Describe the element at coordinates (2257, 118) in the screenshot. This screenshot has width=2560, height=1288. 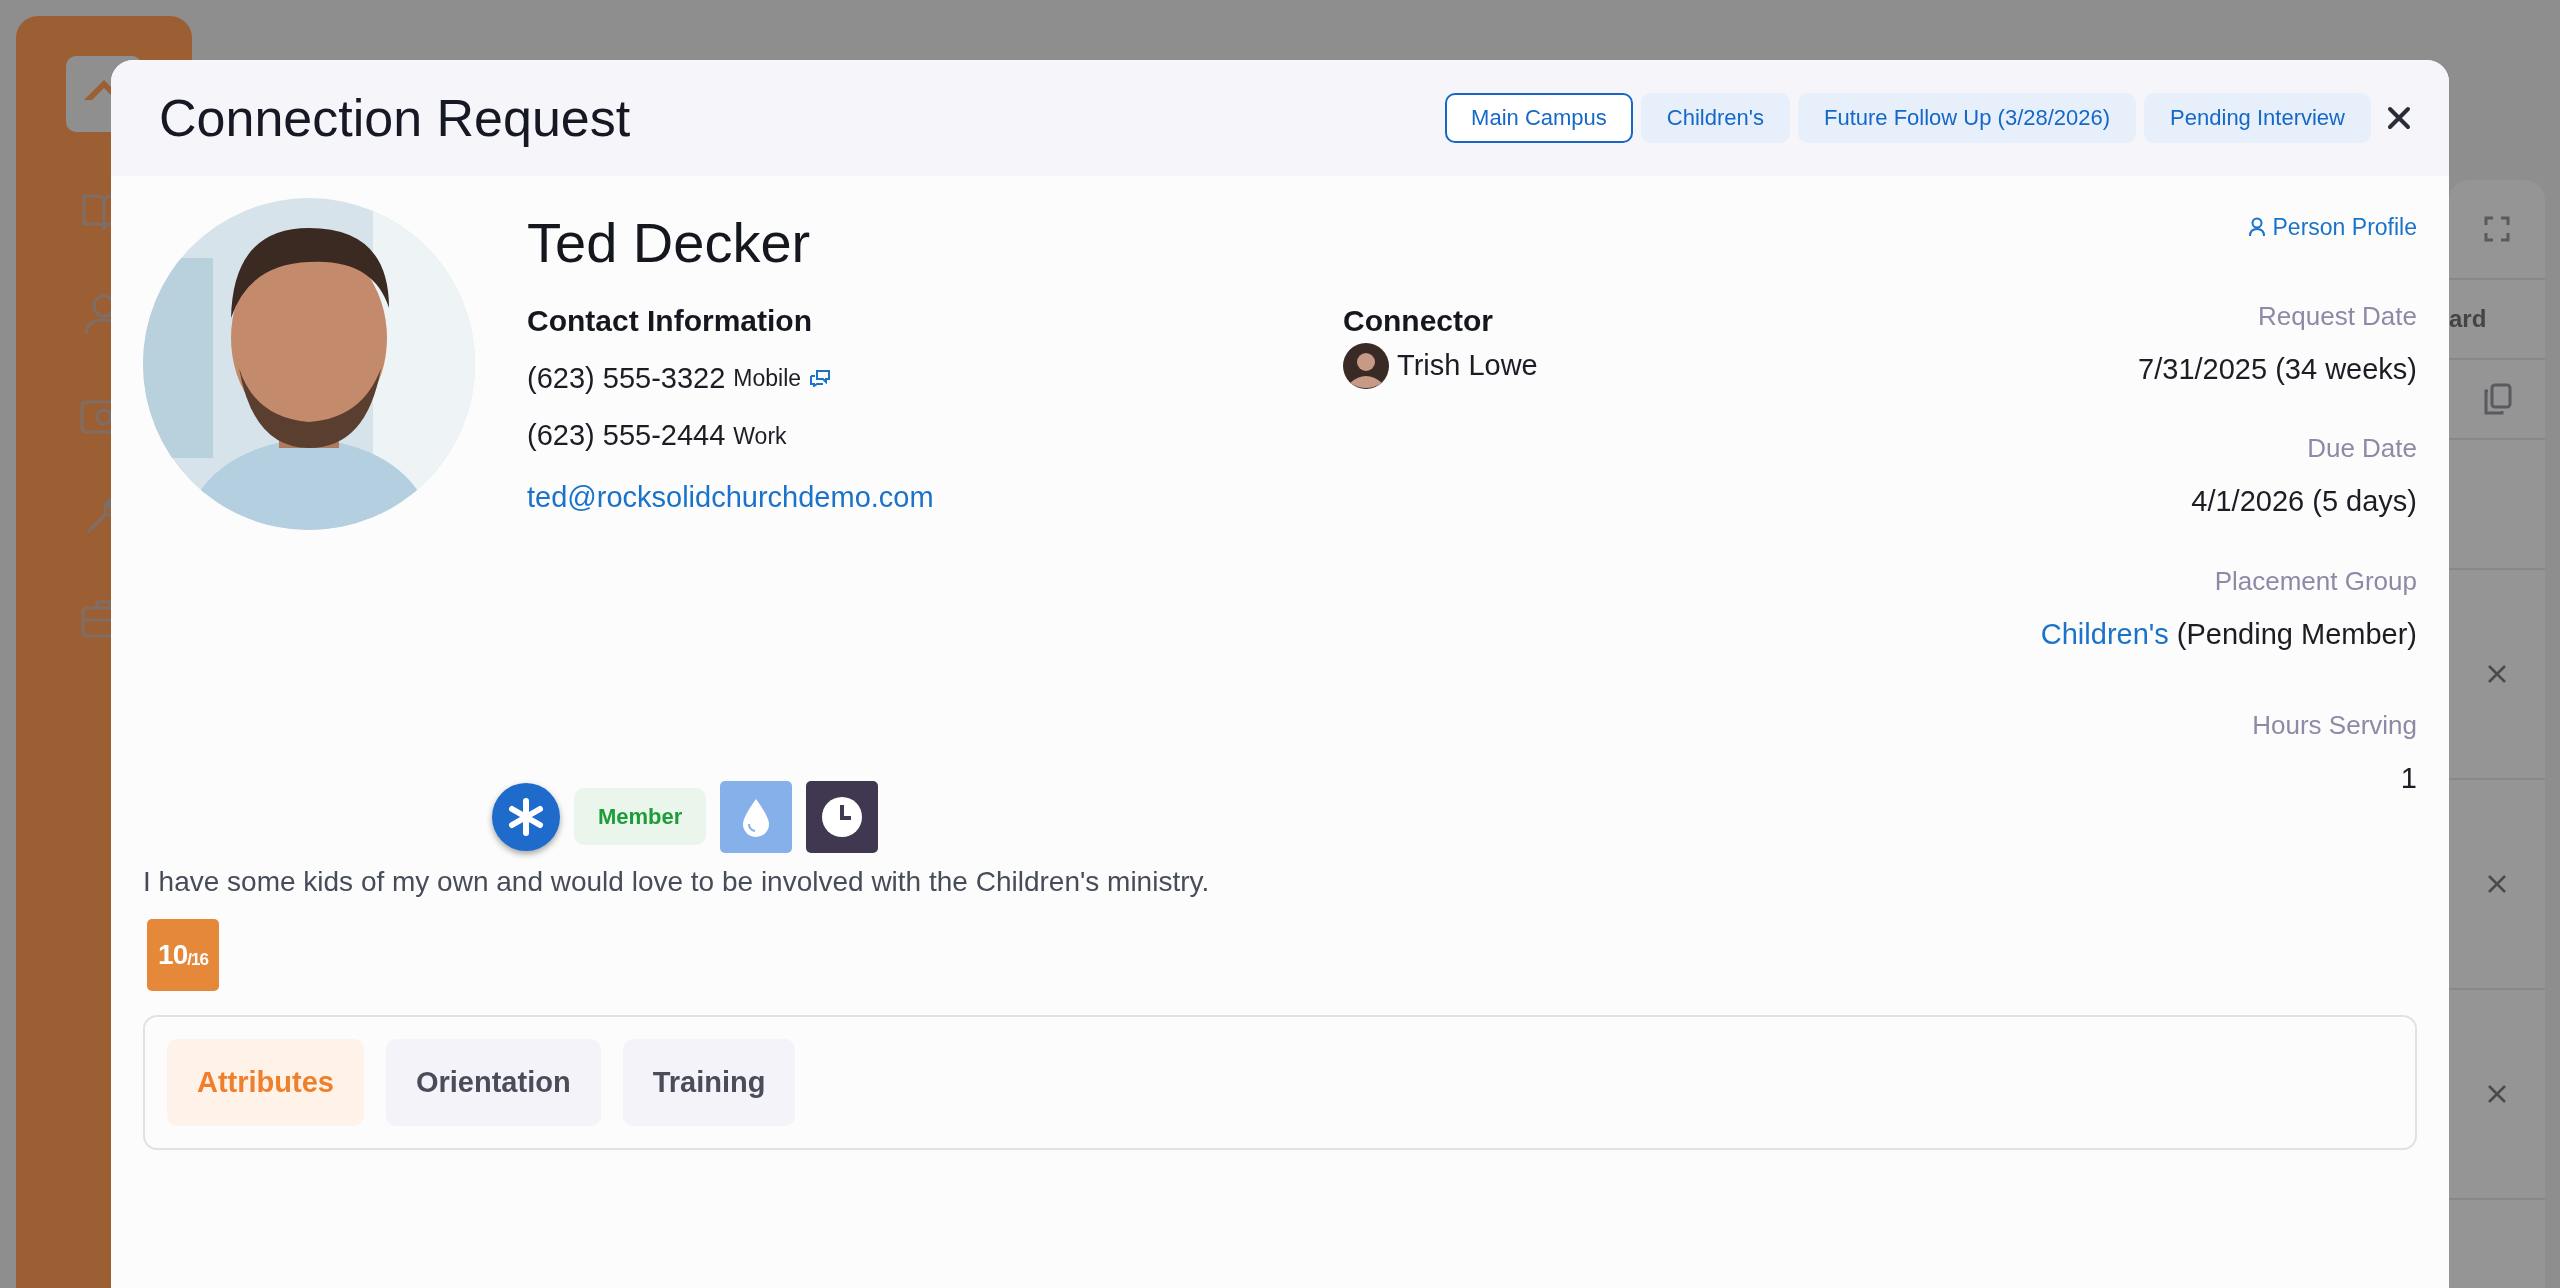
I see `tag: Pending Interview` at that location.